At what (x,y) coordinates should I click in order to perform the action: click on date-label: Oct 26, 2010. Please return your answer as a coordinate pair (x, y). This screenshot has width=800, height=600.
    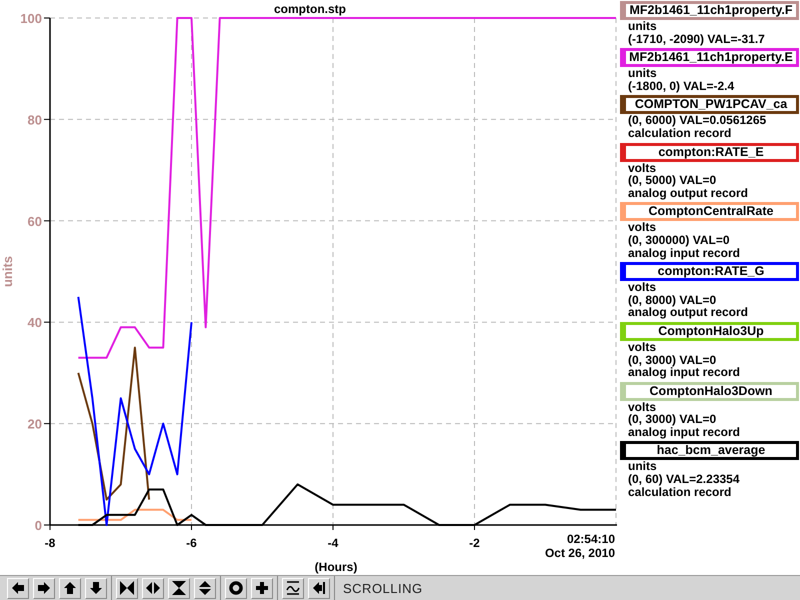
    Looking at the image, I should click on (579, 553).